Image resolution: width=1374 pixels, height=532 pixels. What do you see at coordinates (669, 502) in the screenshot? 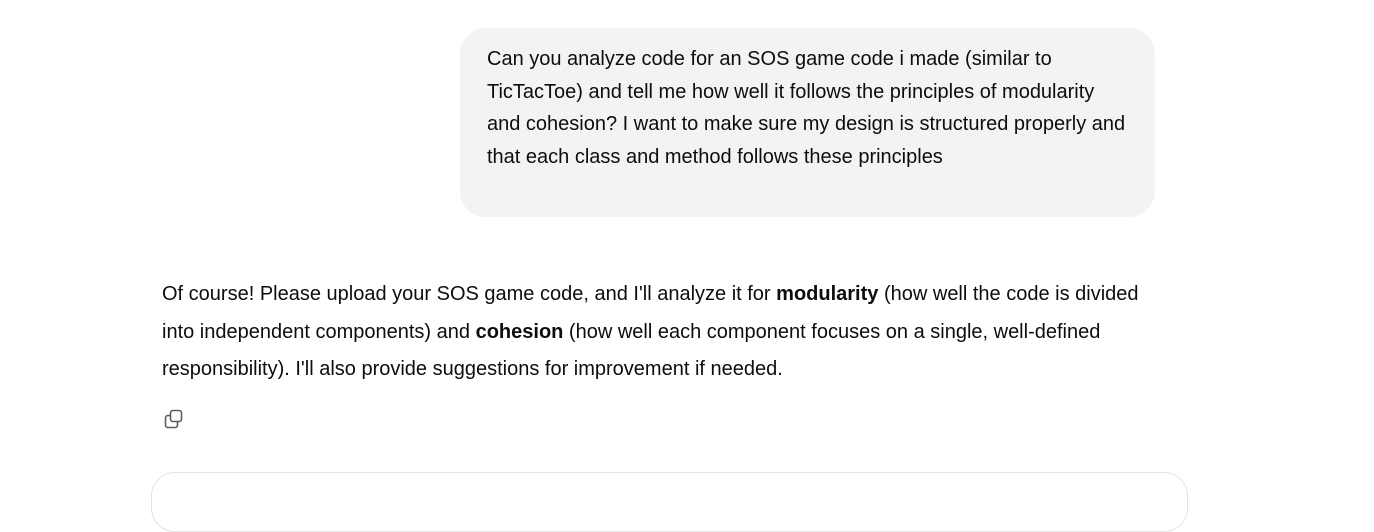
I see `message-composer` at bounding box center [669, 502].